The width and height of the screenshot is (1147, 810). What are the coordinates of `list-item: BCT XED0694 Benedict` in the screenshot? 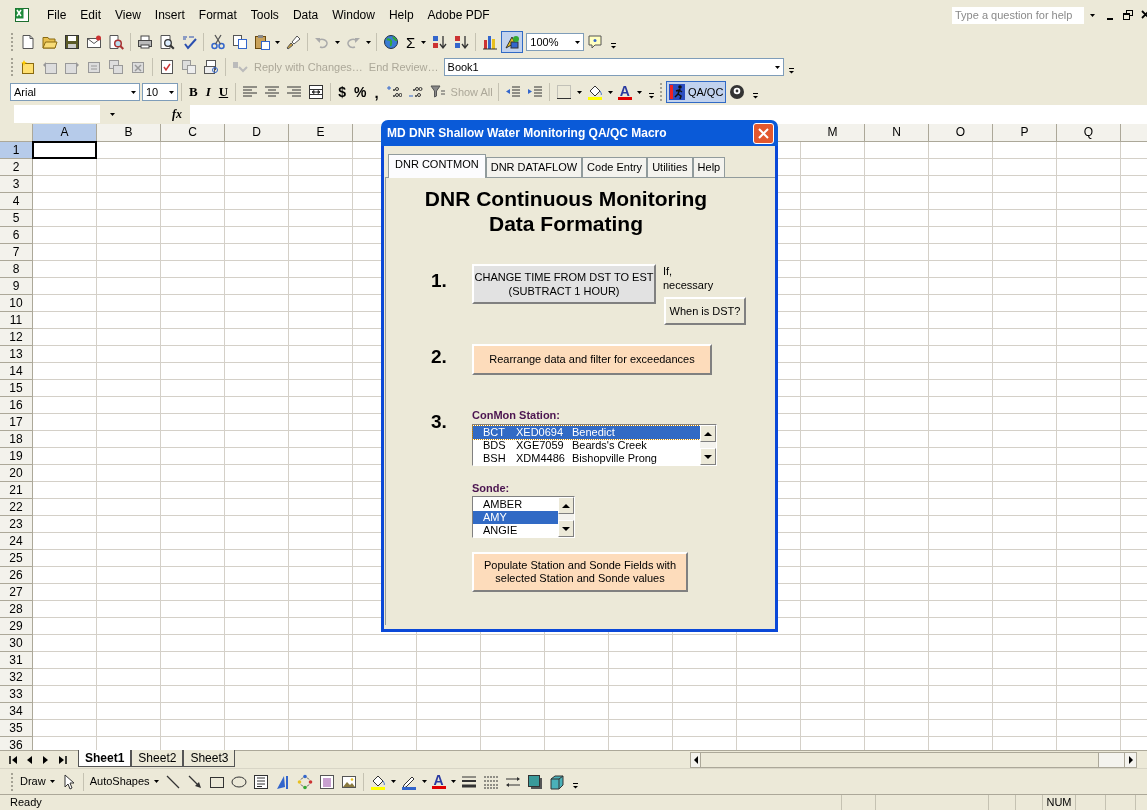 It's located at (586, 432).